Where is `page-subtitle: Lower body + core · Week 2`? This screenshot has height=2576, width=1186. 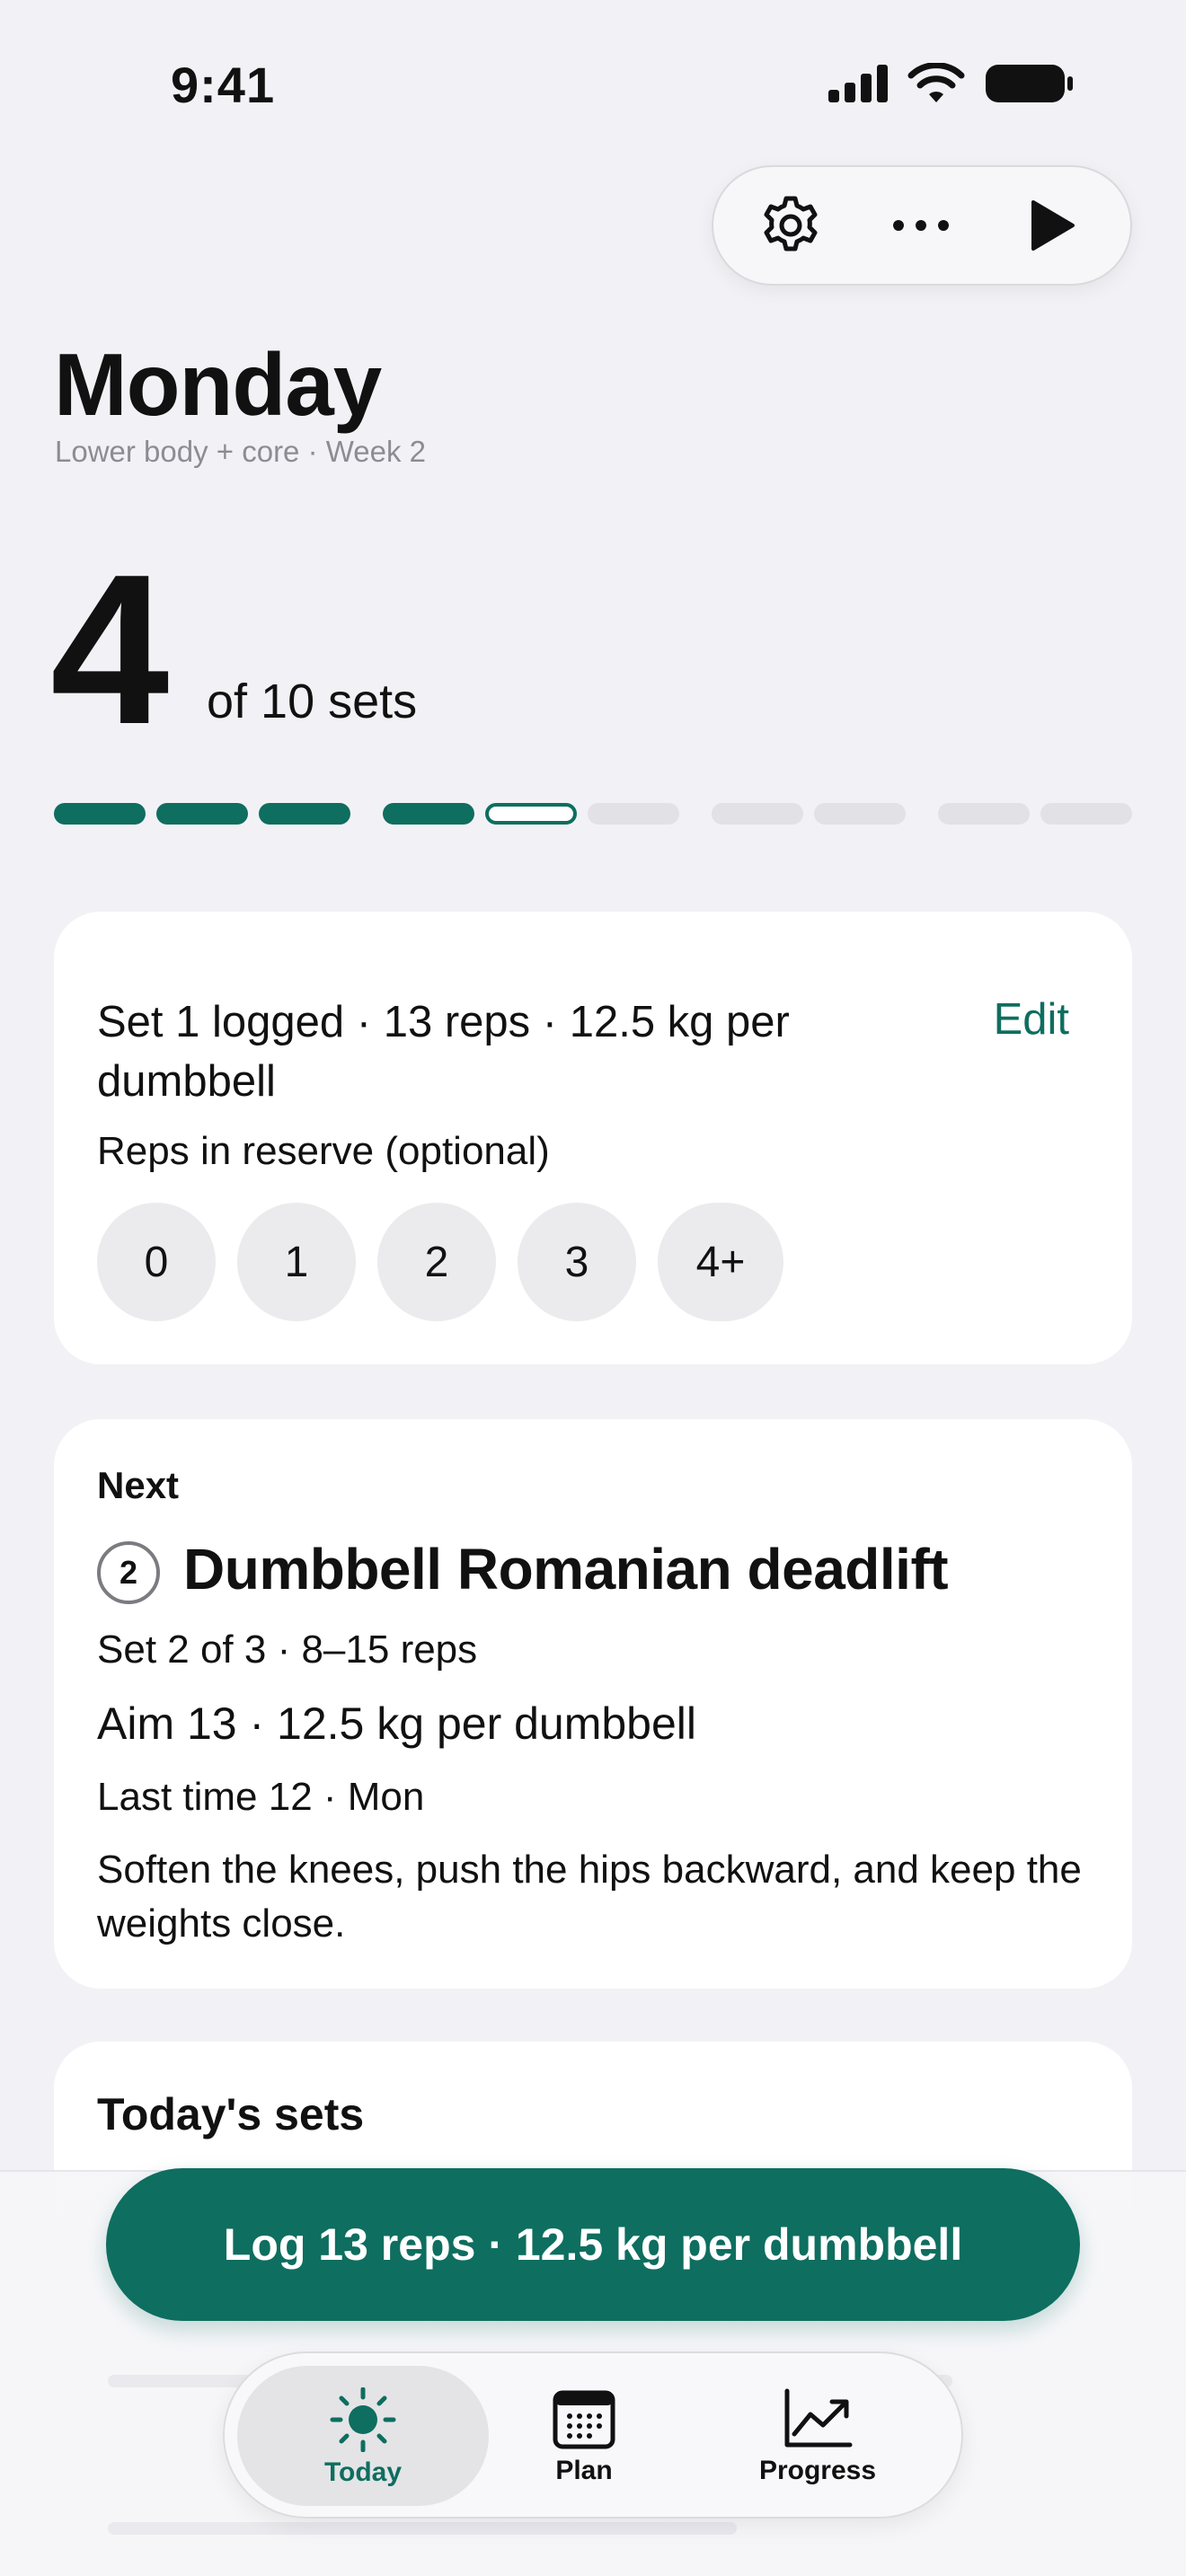 page-subtitle: Lower body + core · Week 2 is located at coordinates (241, 451).